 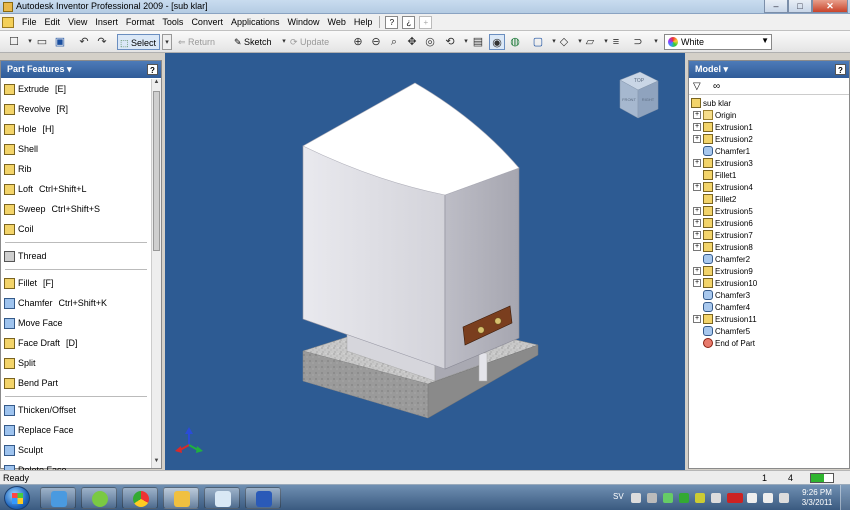 I want to click on open-folder-icon: ▭, so click(x=42, y=42).